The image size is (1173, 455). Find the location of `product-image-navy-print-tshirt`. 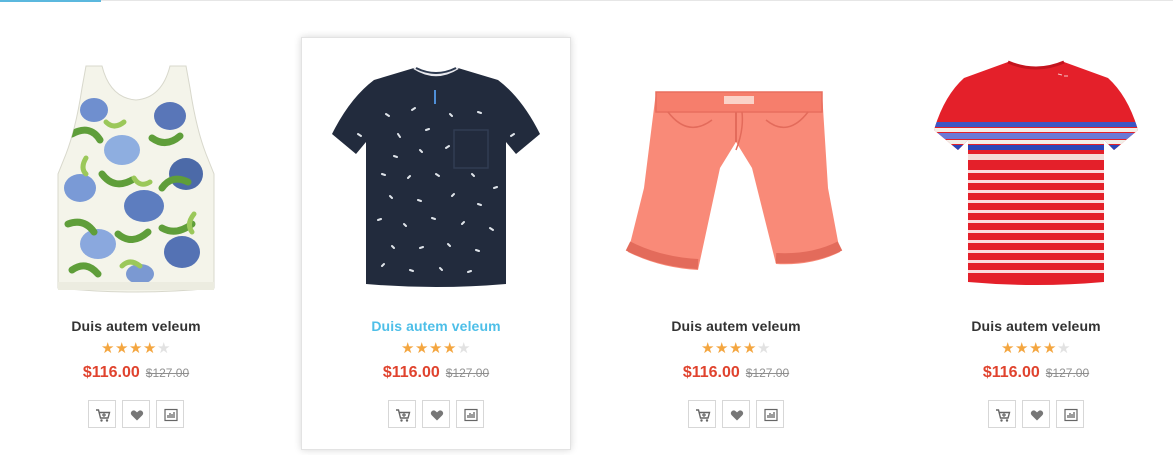

product-image-navy-print-tshirt is located at coordinates (436, 169).